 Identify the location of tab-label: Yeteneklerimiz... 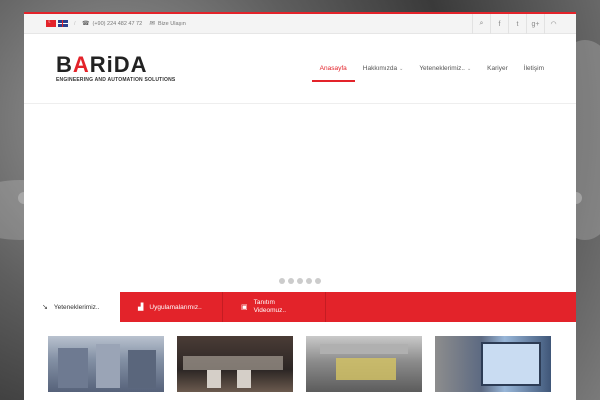
(76, 307).